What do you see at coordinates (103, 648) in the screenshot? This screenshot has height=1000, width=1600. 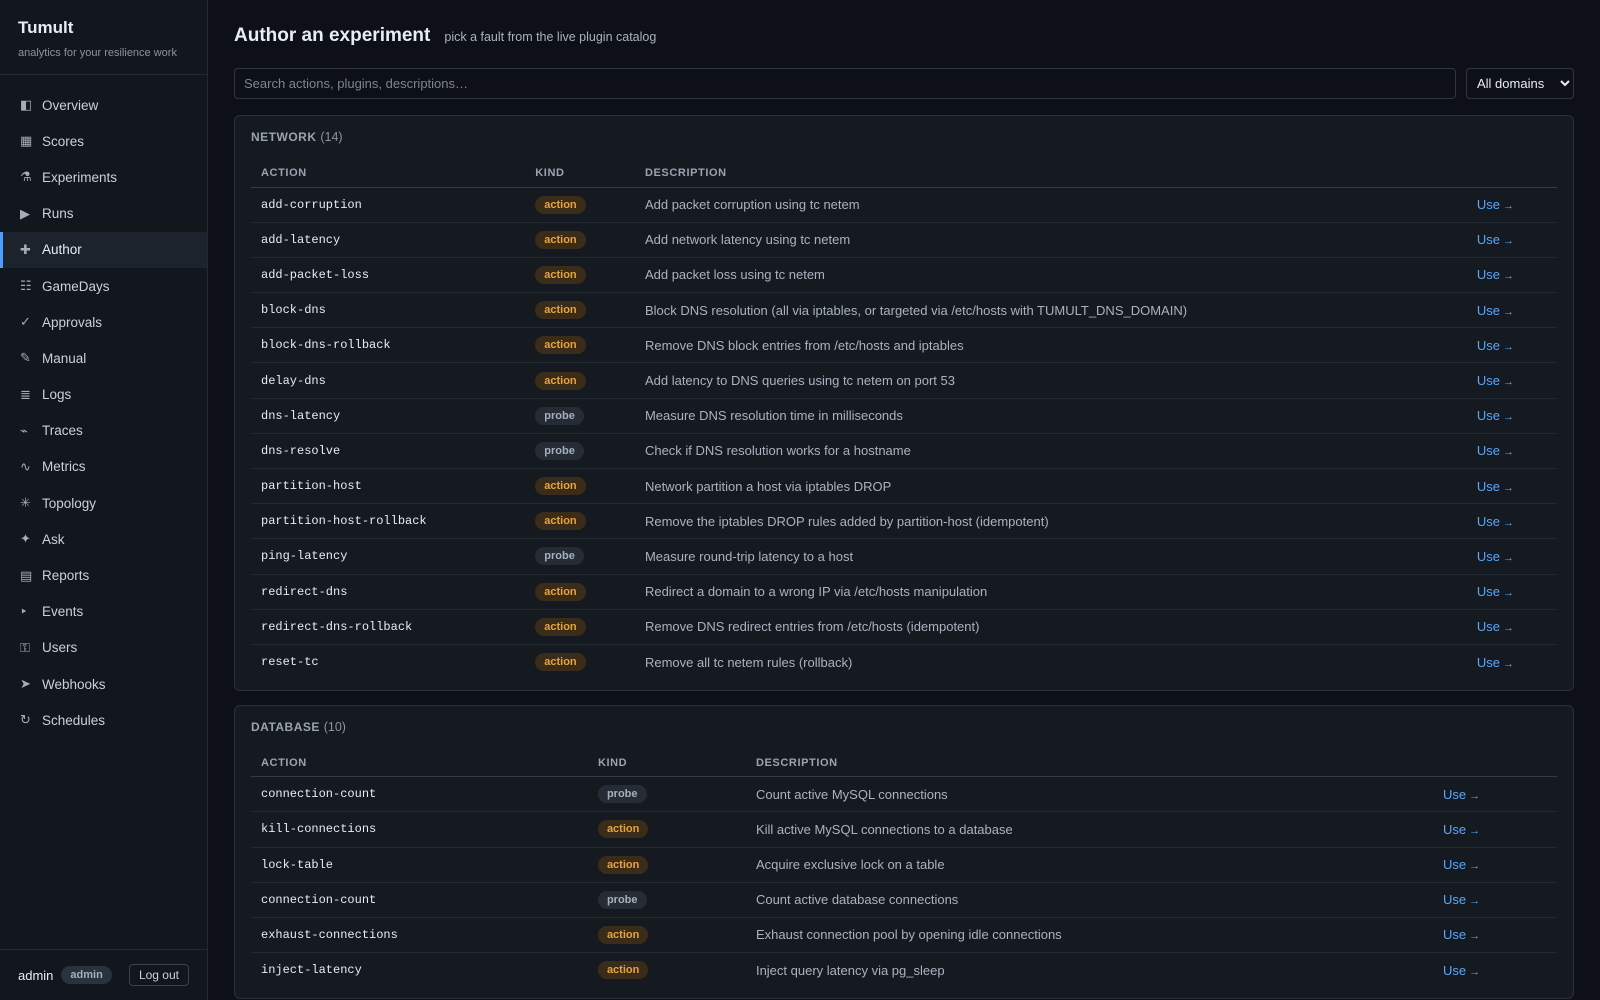 I see `sidebar-item-users: ⚿ Users` at bounding box center [103, 648].